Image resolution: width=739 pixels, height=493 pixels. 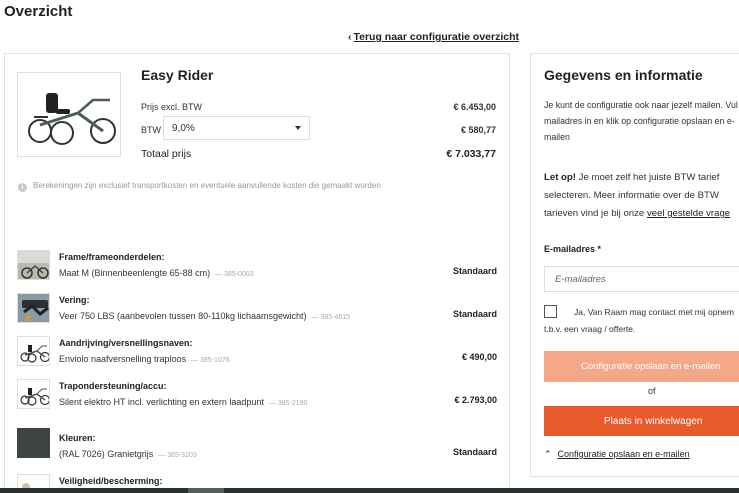 What do you see at coordinates (113, 386) in the screenshot?
I see `option-title: Trapondersteuning/accu:` at bounding box center [113, 386].